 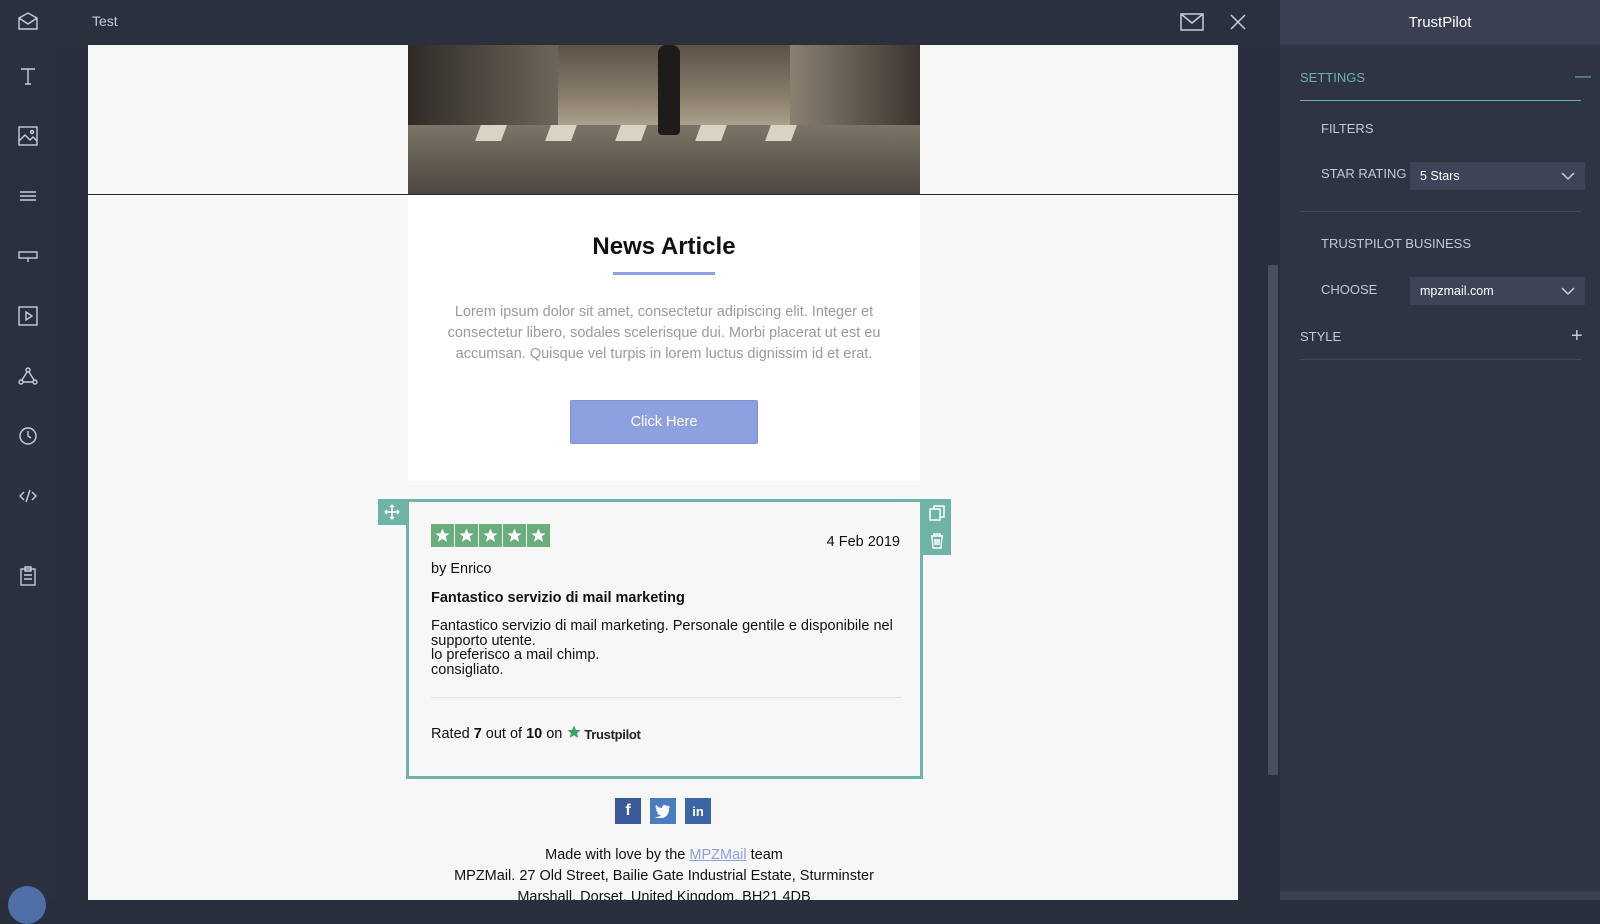 I want to click on rated-on: on, so click(x=554, y=734).